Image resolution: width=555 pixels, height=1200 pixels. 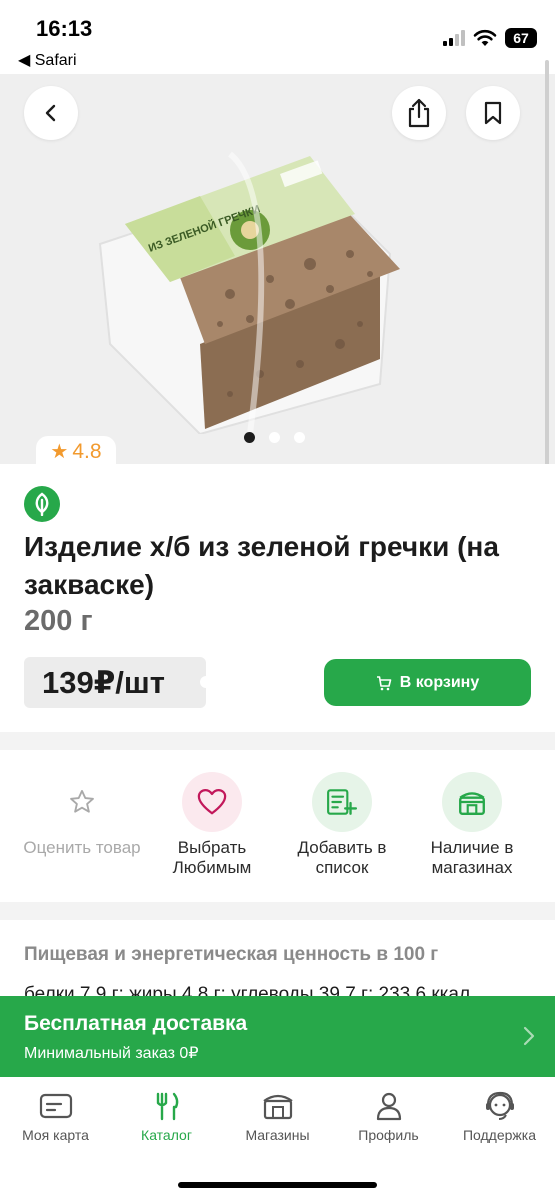 I want to click on status-time: 16:13, so click(x=64, y=28).